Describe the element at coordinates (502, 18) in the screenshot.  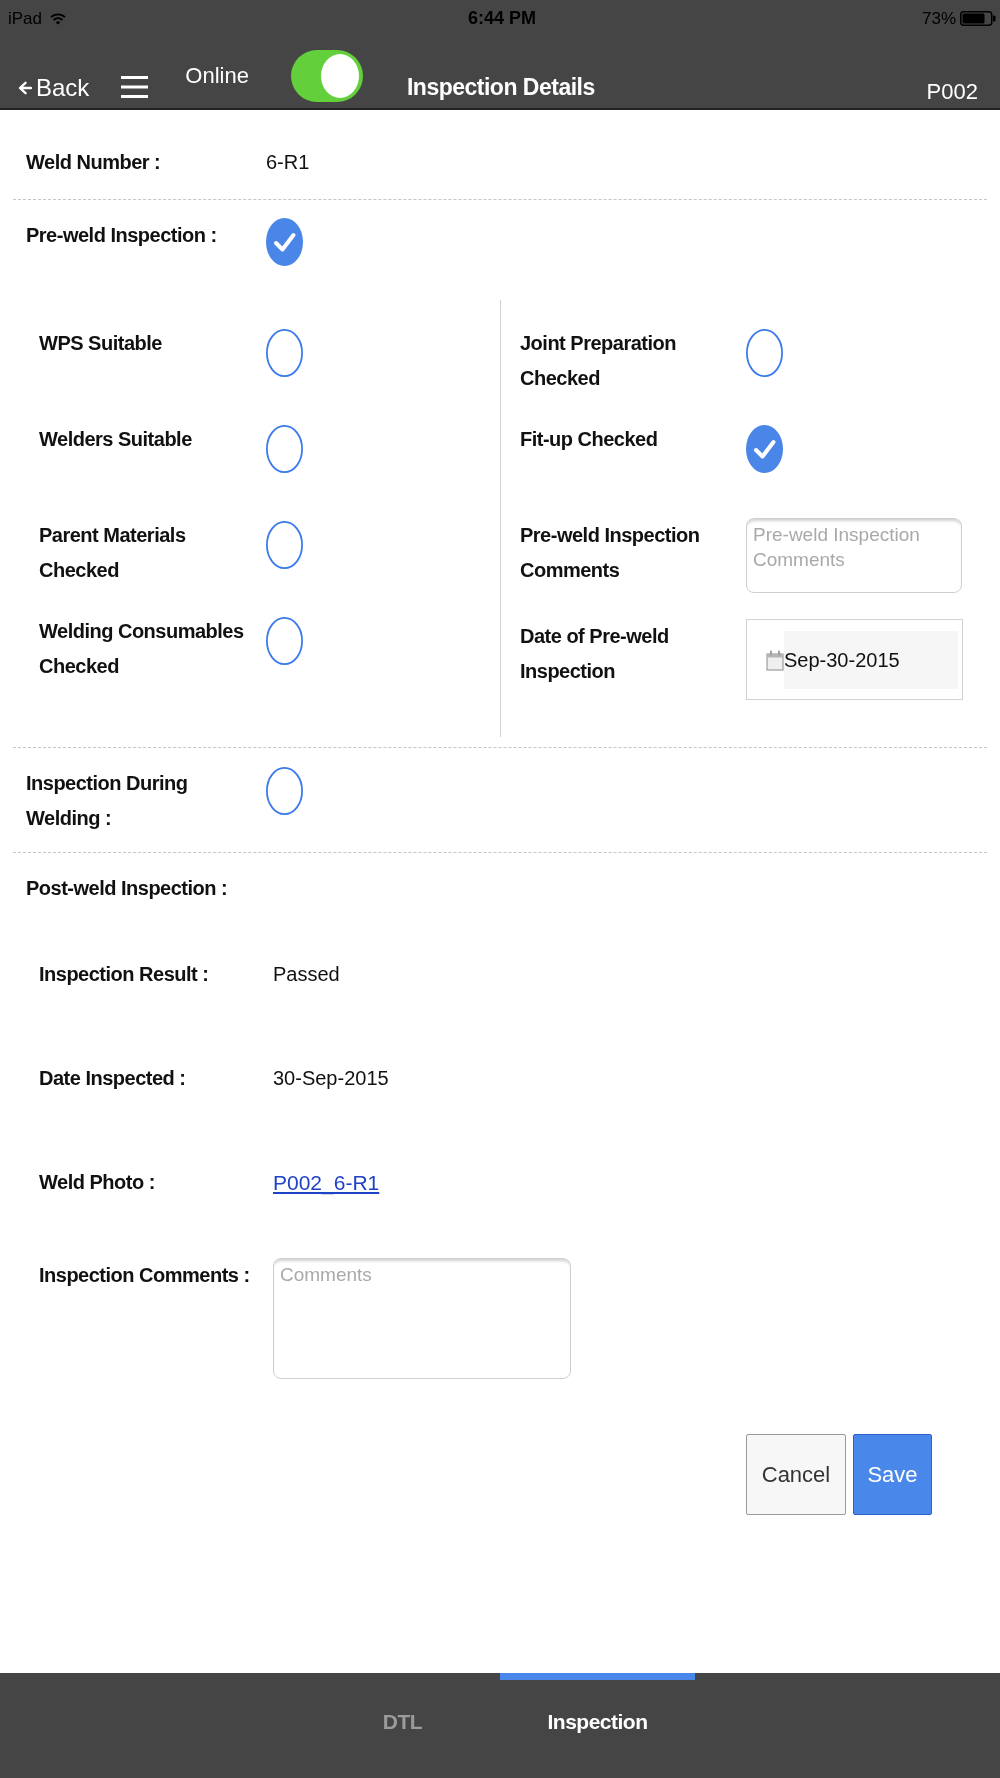
I see `clock-time: 6:44 PM` at that location.